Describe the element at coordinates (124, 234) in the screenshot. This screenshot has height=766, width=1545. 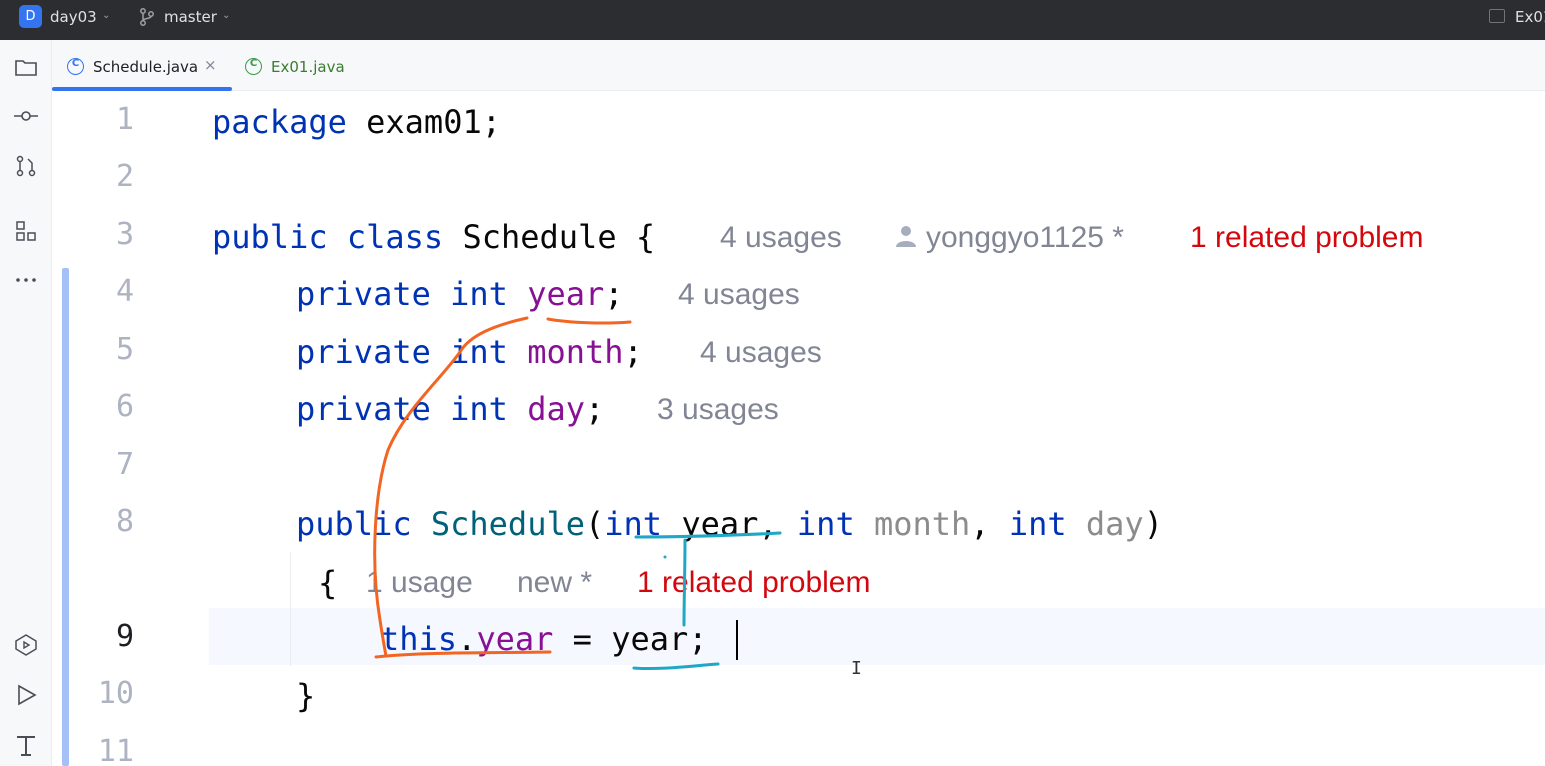
I see `line-number: 3` at that location.